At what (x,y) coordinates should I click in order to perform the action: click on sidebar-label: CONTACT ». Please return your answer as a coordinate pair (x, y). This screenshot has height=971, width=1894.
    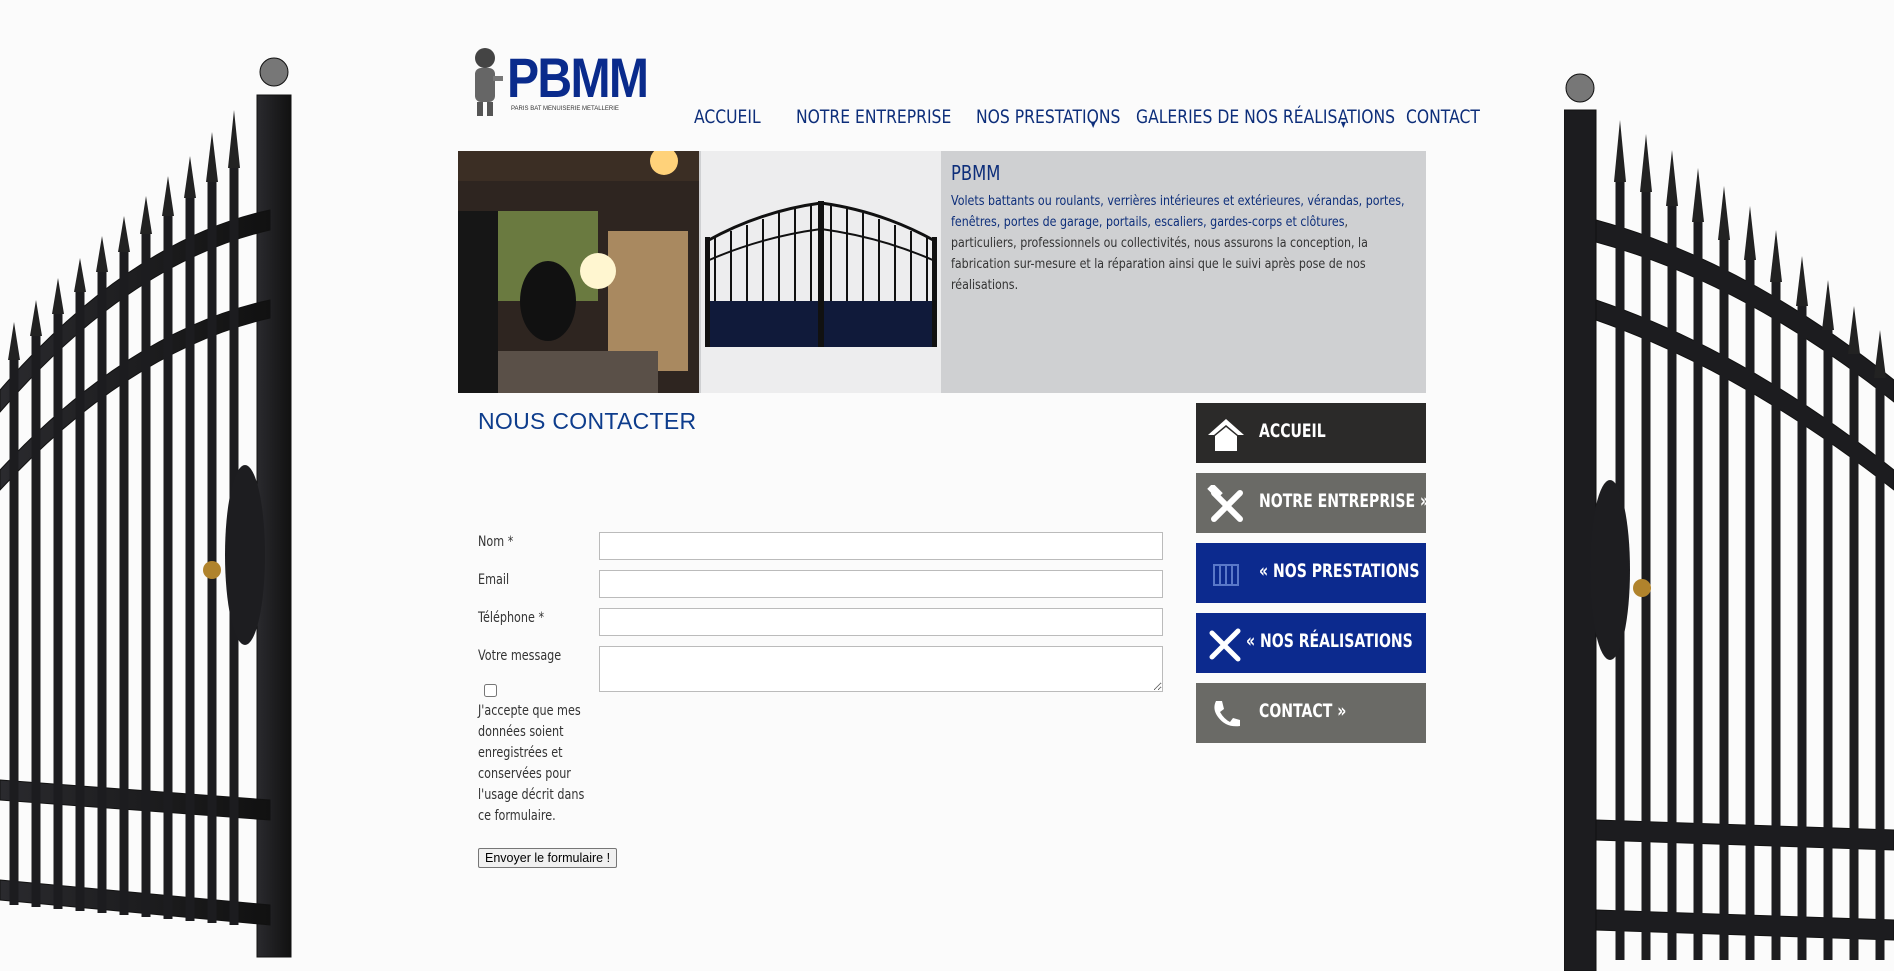
    Looking at the image, I should click on (1303, 711).